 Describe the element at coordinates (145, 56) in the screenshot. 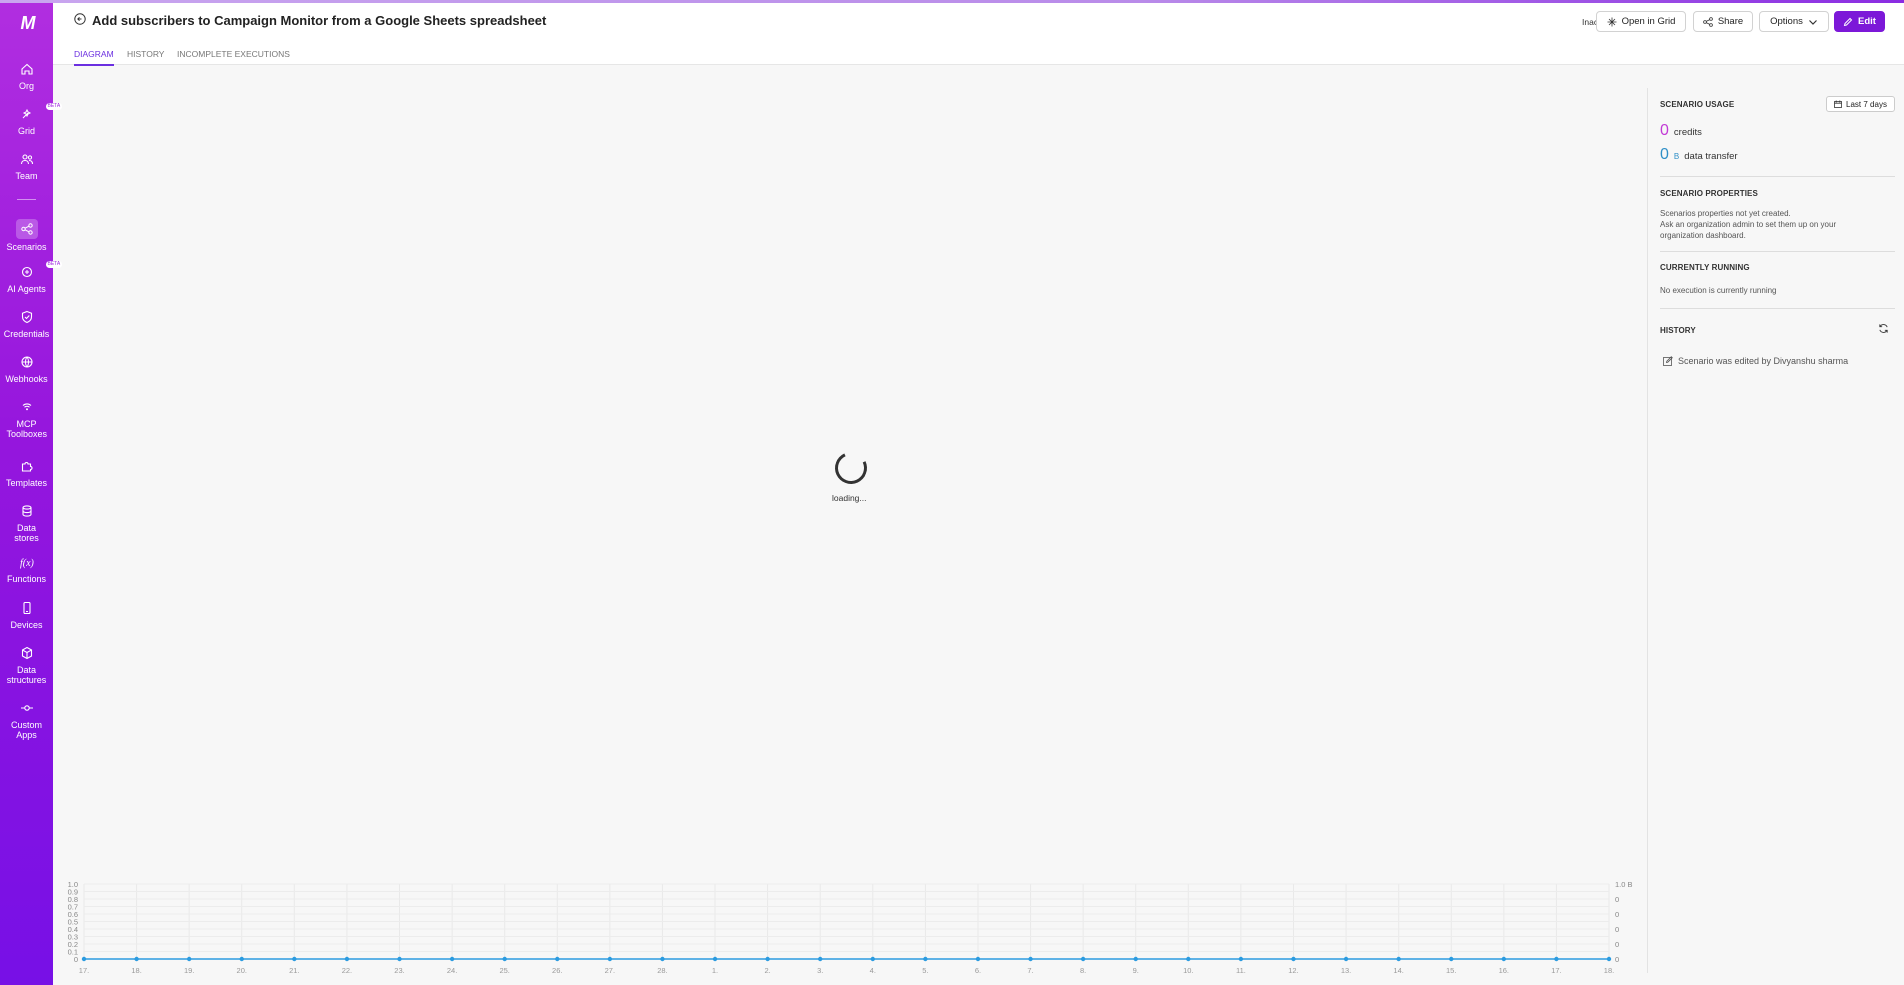

I see `tab-history: HISTORY` at that location.